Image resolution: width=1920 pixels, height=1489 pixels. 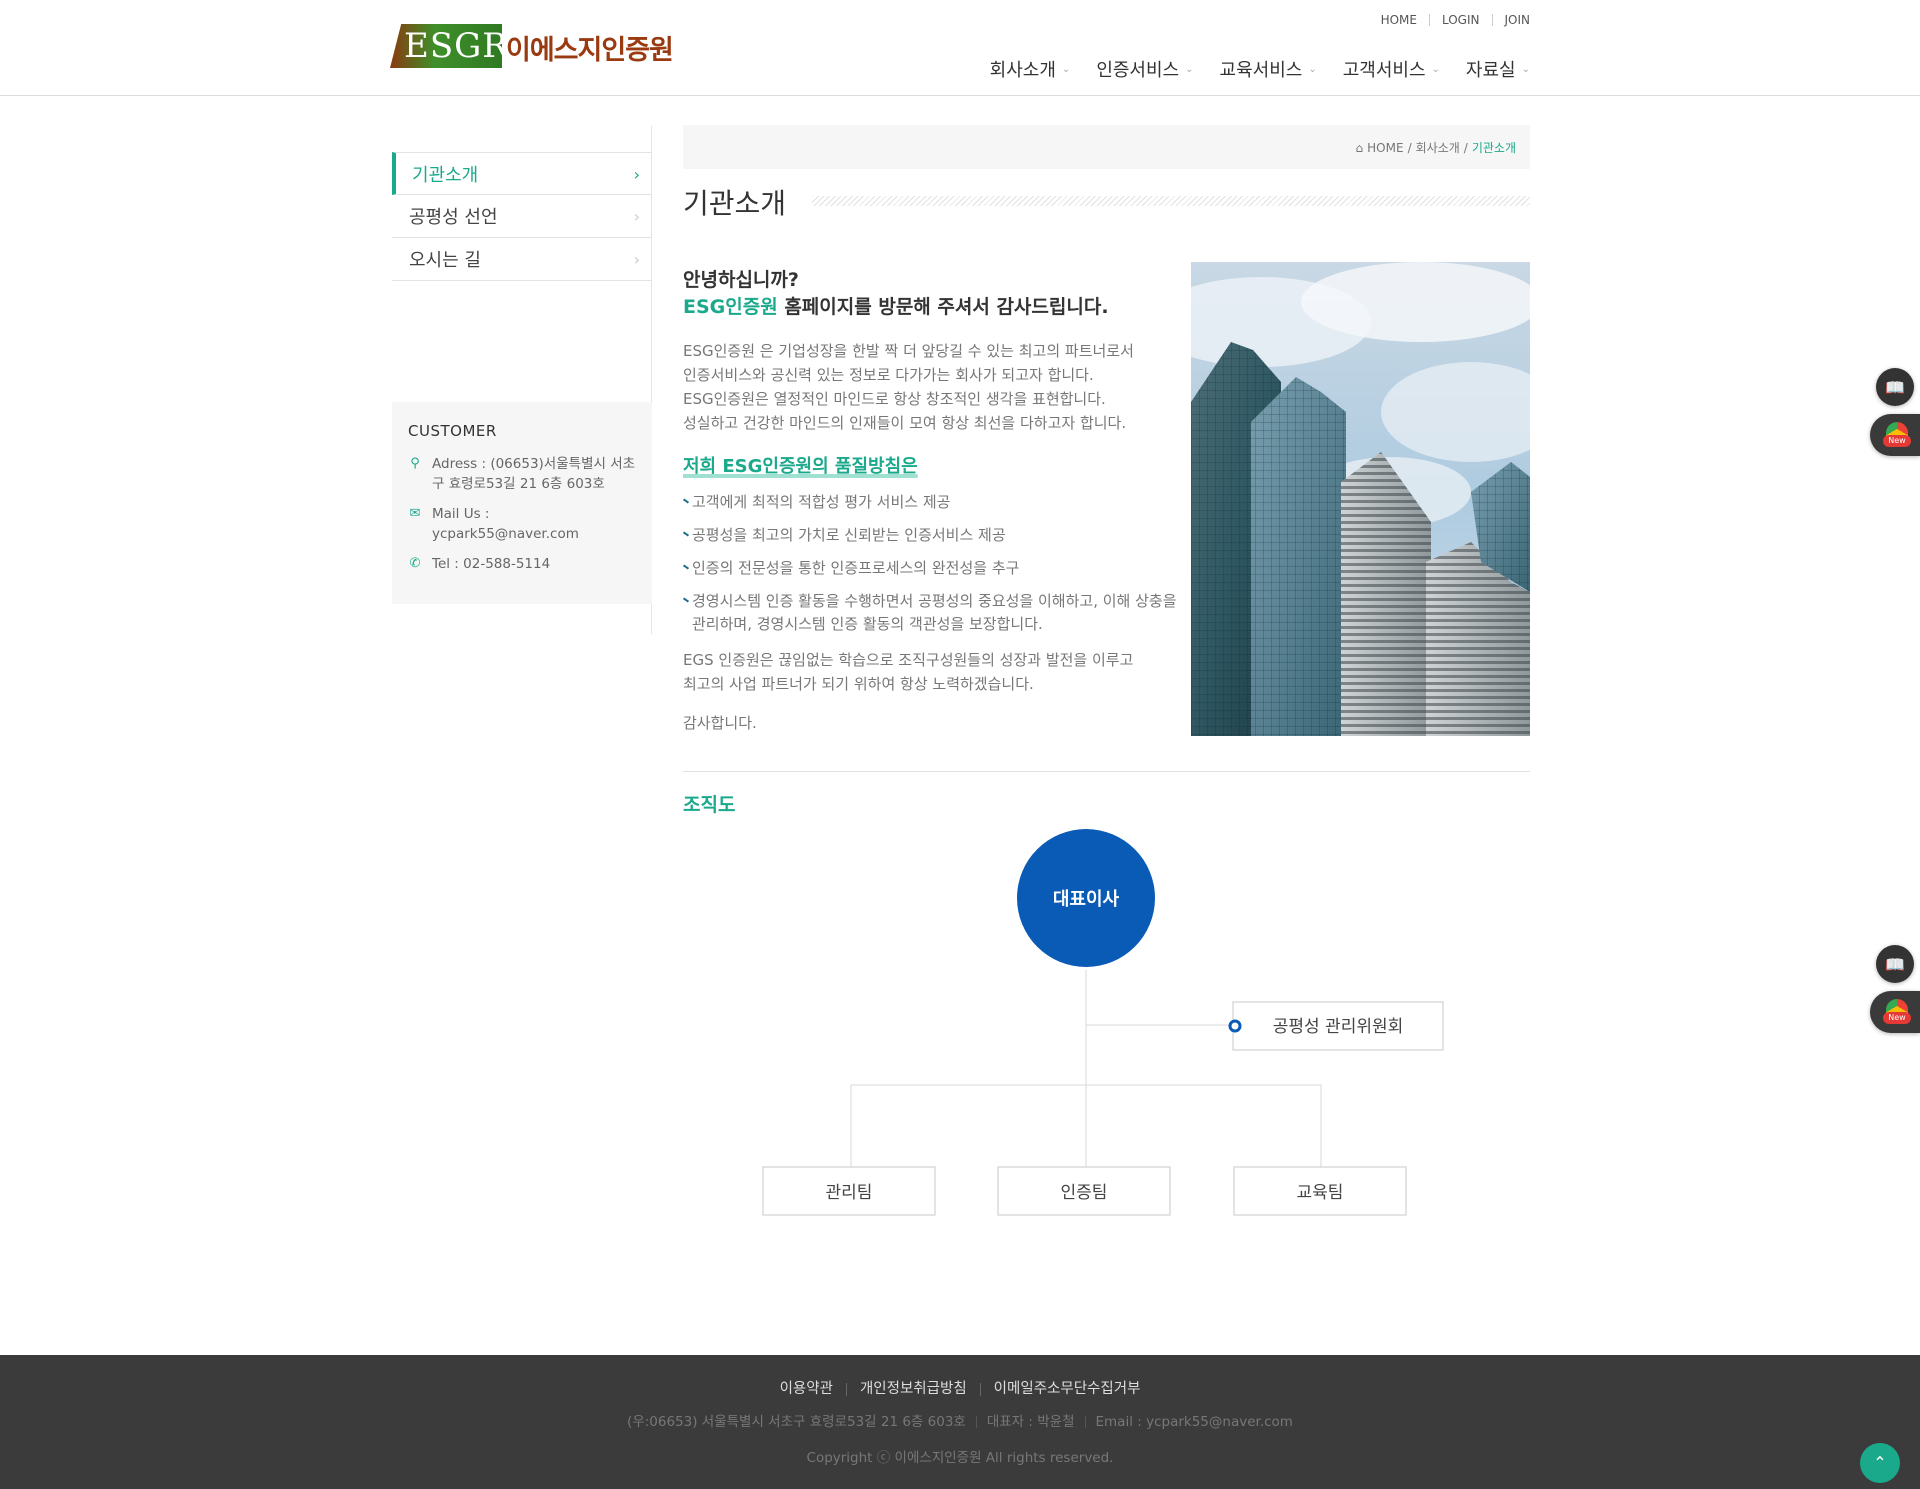 What do you see at coordinates (905, 423) in the screenshot?
I see `intro-line: 성실하고 건강한 마인드의 인재들이 모여 항상 최선을 다하고자 합니다.` at bounding box center [905, 423].